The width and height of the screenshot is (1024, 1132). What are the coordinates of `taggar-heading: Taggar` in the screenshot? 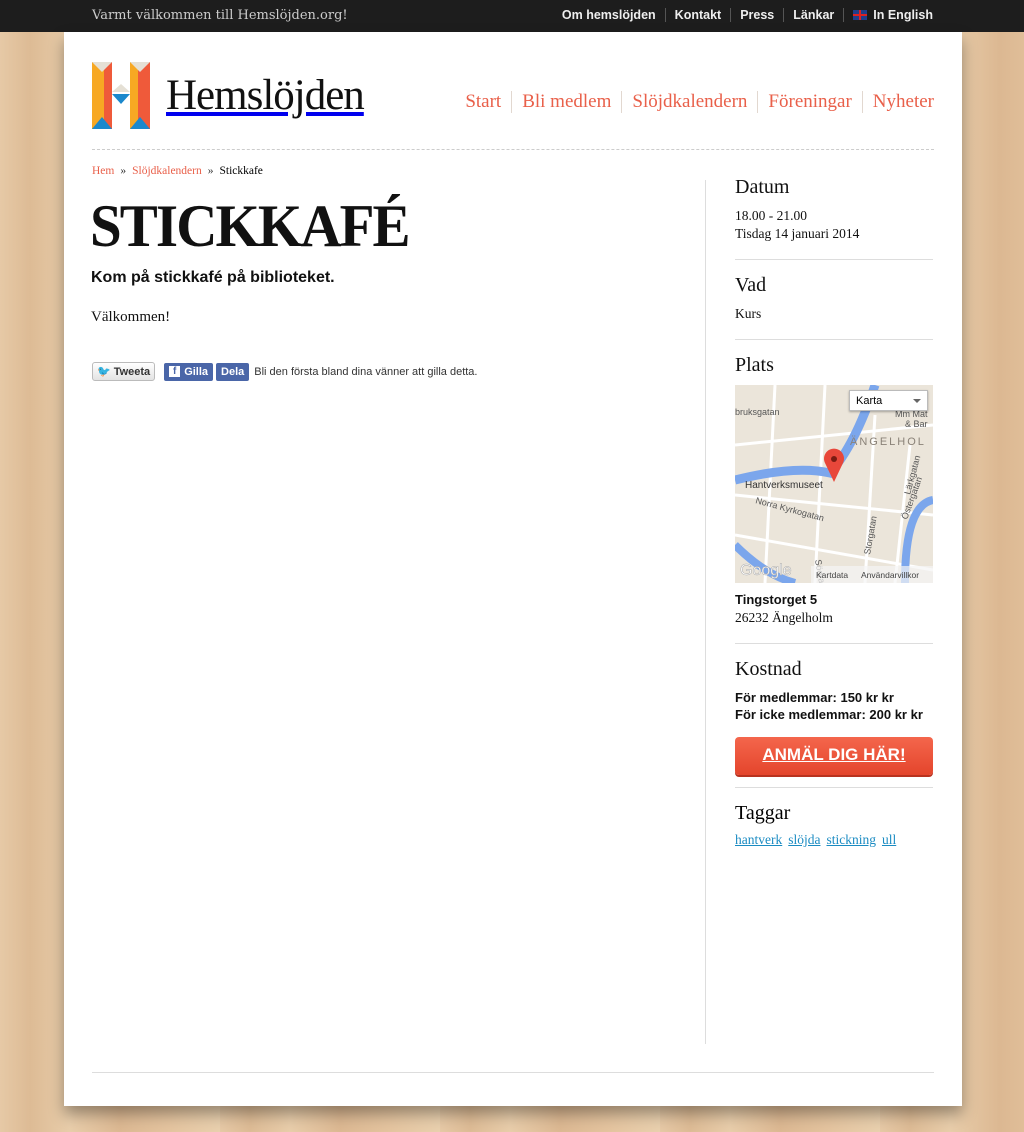 It's located at (763, 813).